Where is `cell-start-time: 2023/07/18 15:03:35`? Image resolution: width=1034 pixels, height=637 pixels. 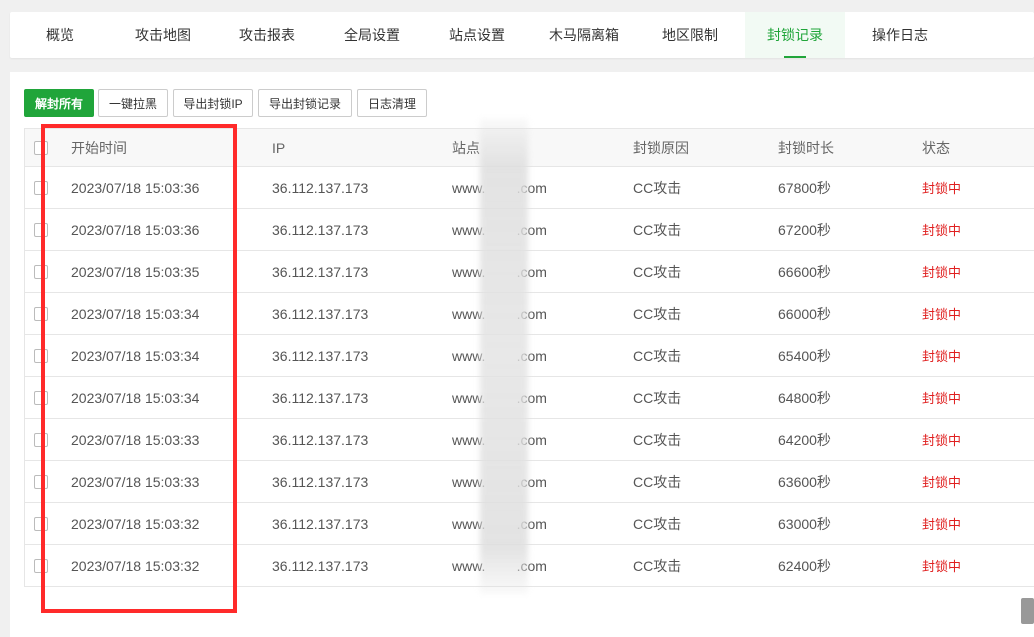 cell-start-time: 2023/07/18 15:03:35 is located at coordinates (135, 271).